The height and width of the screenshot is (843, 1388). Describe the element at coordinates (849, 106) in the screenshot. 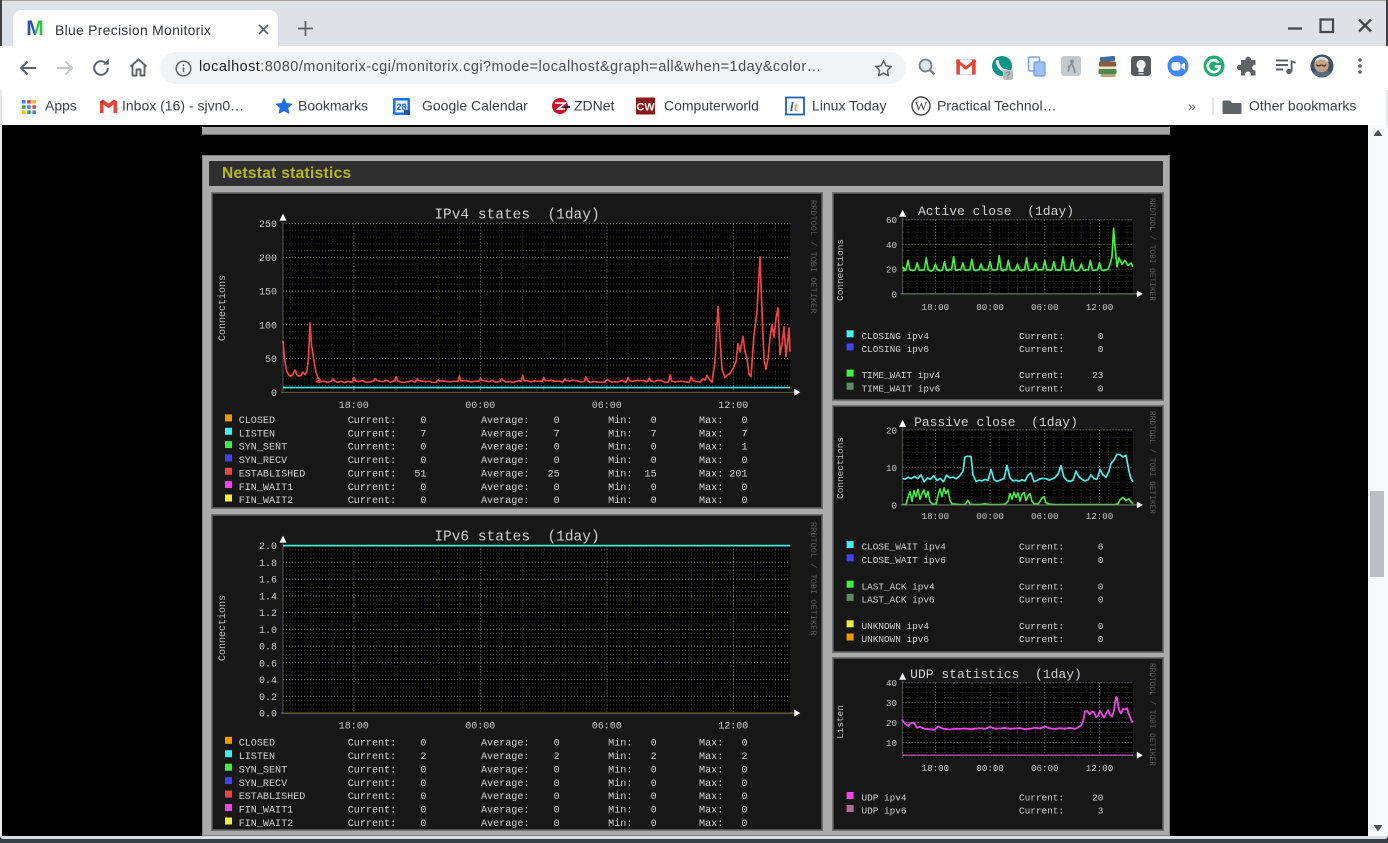

I see `svg-text: Linux Today` at that location.